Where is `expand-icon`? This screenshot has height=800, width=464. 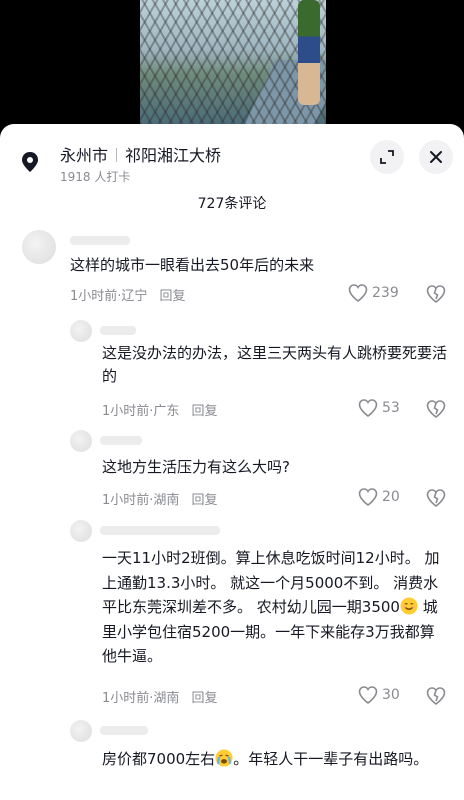 expand-icon is located at coordinates (387, 157).